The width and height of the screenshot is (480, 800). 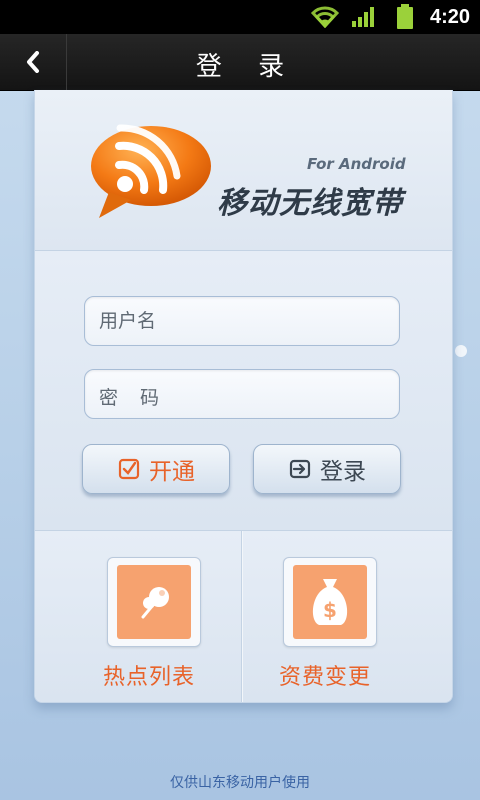 What do you see at coordinates (149, 675) in the screenshot?
I see `hotspot-list-label: 热点列表` at bounding box center [149, 675].